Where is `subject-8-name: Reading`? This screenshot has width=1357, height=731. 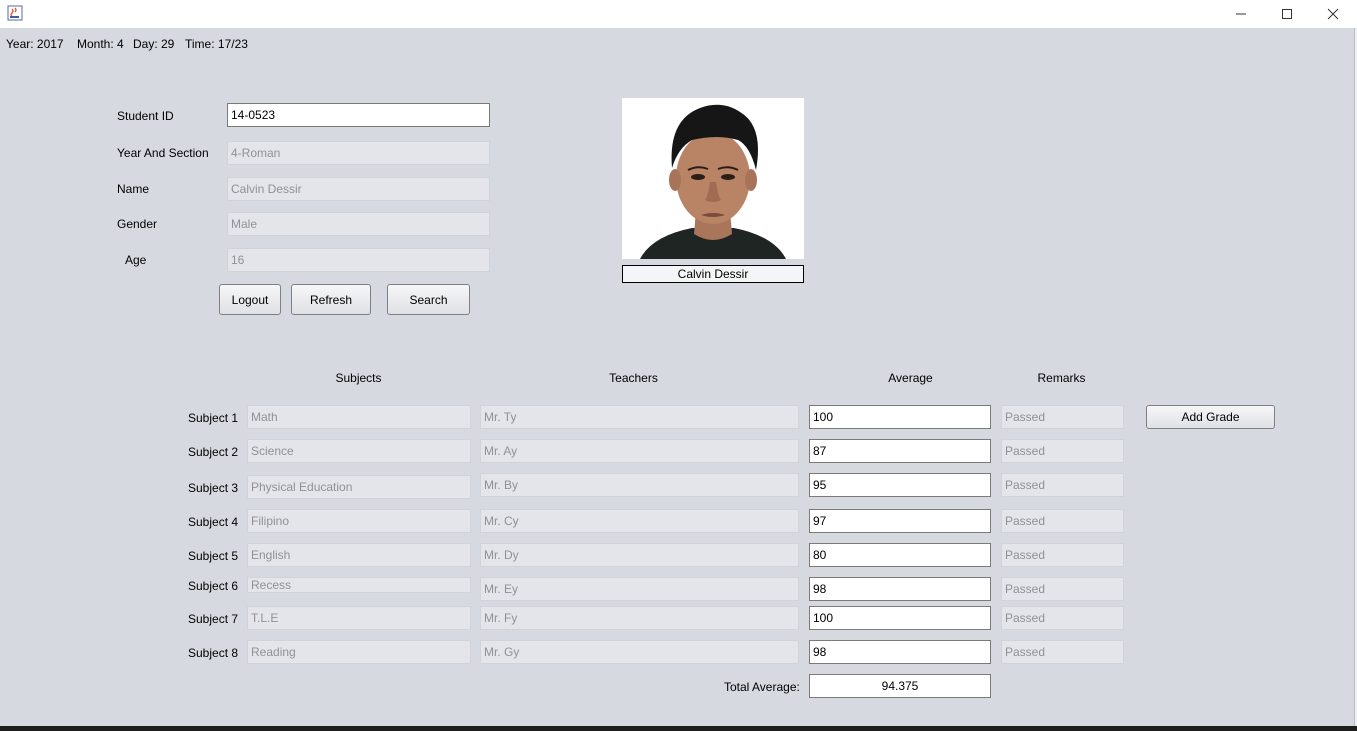 subject-8-name: Reading is located at coordinates (359, 652).